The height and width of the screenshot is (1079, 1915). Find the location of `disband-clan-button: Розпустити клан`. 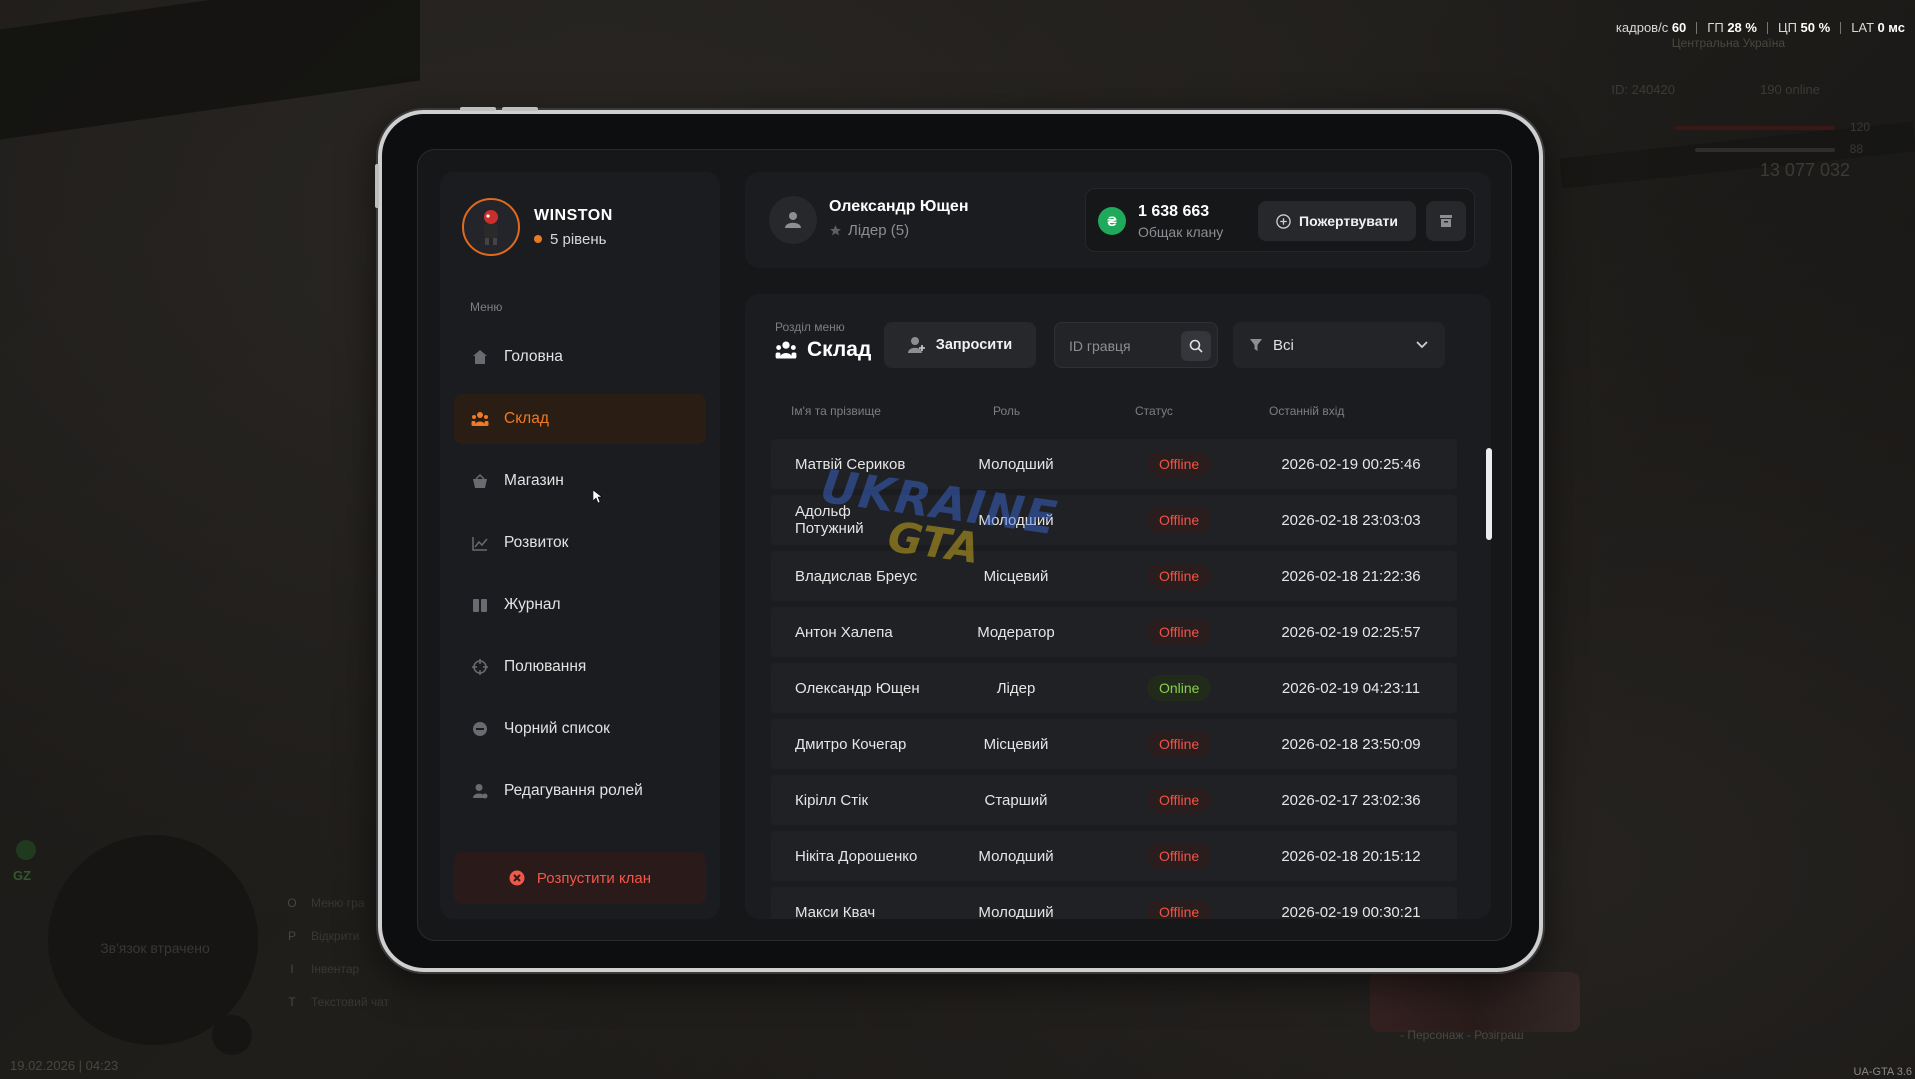

disband-clan-button: Розпустити клан is located at coordinates (580, 878).